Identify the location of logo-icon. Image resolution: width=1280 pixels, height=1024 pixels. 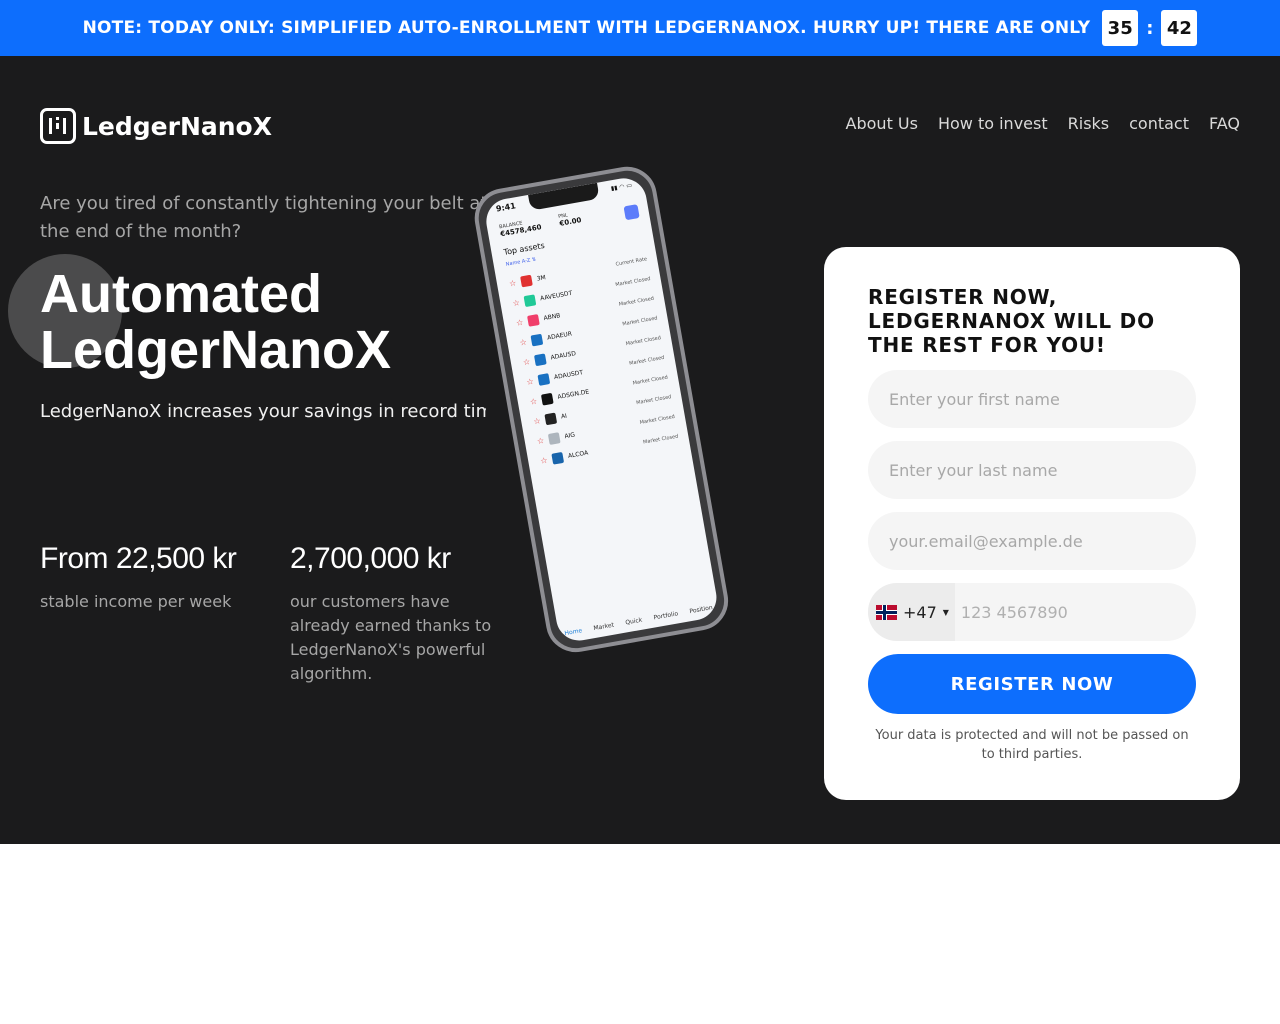
(58, 126).